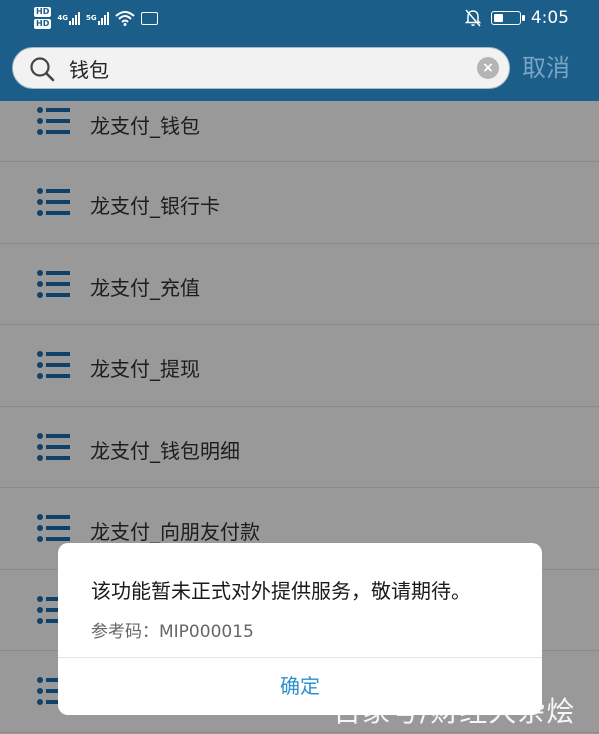  I want to click on battery-icon, so click(507, 18).